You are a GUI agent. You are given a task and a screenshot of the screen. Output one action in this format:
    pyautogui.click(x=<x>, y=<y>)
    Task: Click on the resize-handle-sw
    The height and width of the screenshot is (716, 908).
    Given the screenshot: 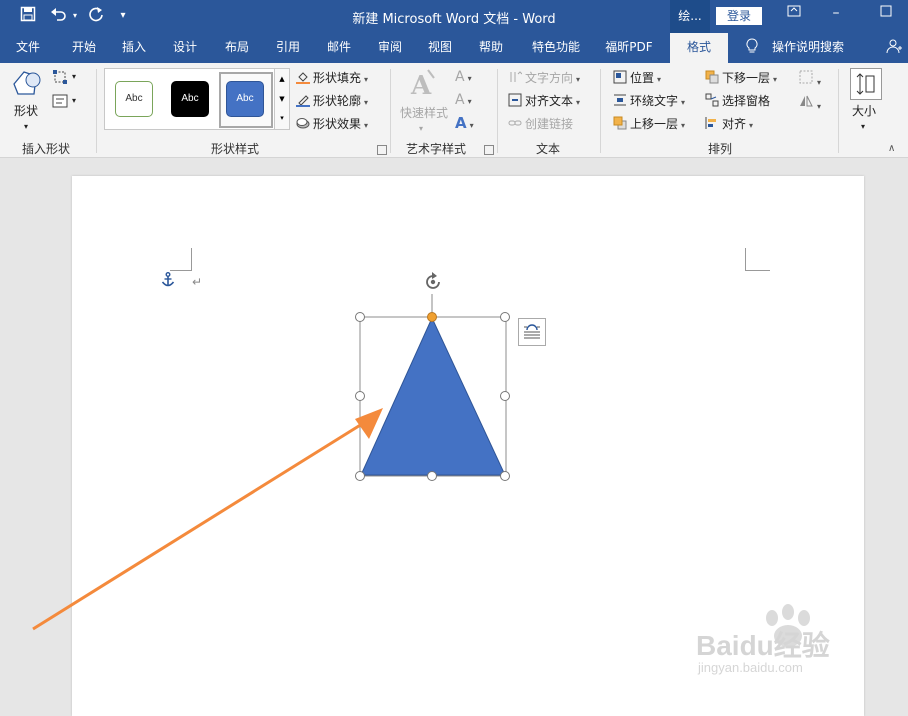 What is the action you would take?
    pyautogui.click(x=360, y=476)
    